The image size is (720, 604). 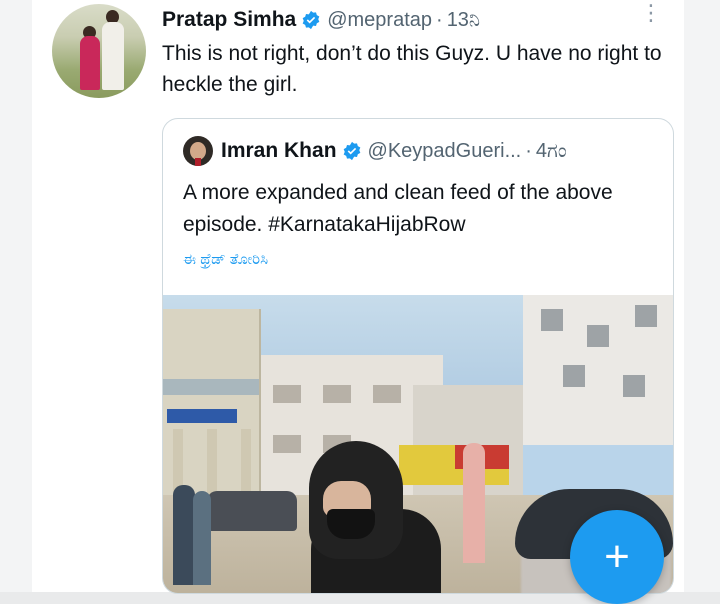 I want to click on more-options-icon: ⋮, so click(x=651, y=13).